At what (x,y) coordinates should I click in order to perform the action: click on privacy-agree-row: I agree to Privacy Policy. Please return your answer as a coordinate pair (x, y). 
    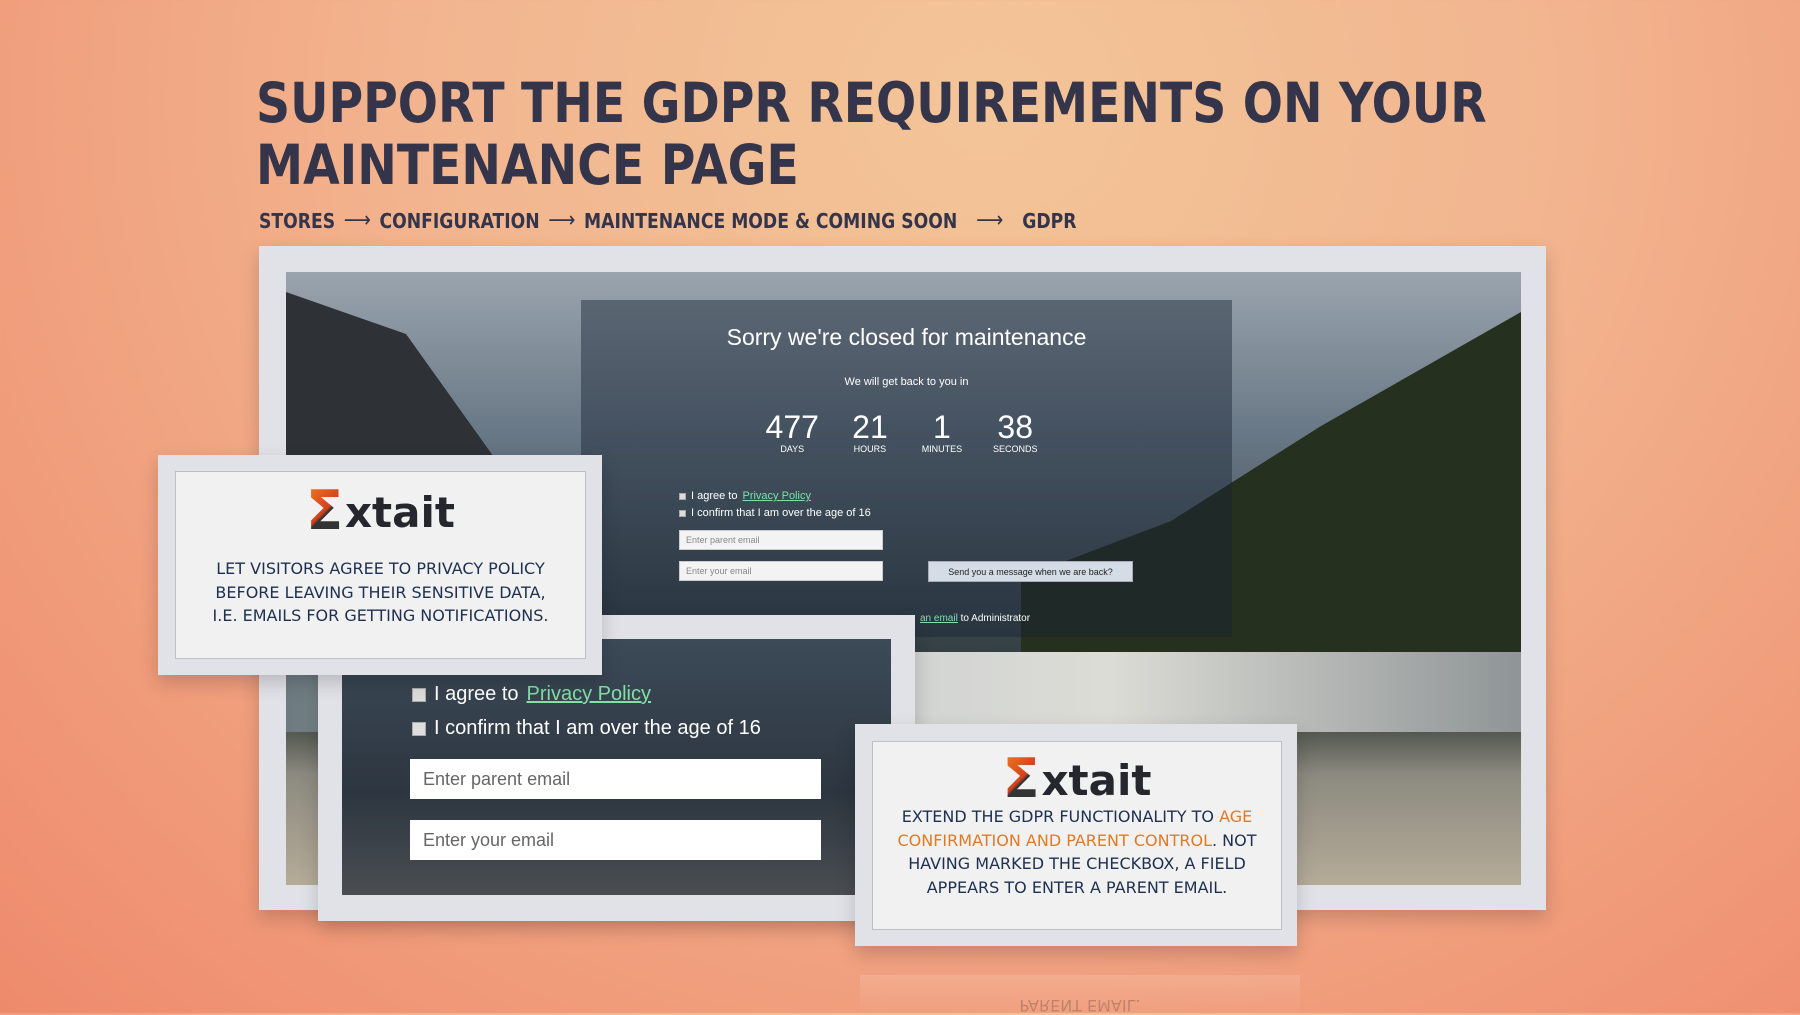
    Looking at the image, I should click on (745, 496).